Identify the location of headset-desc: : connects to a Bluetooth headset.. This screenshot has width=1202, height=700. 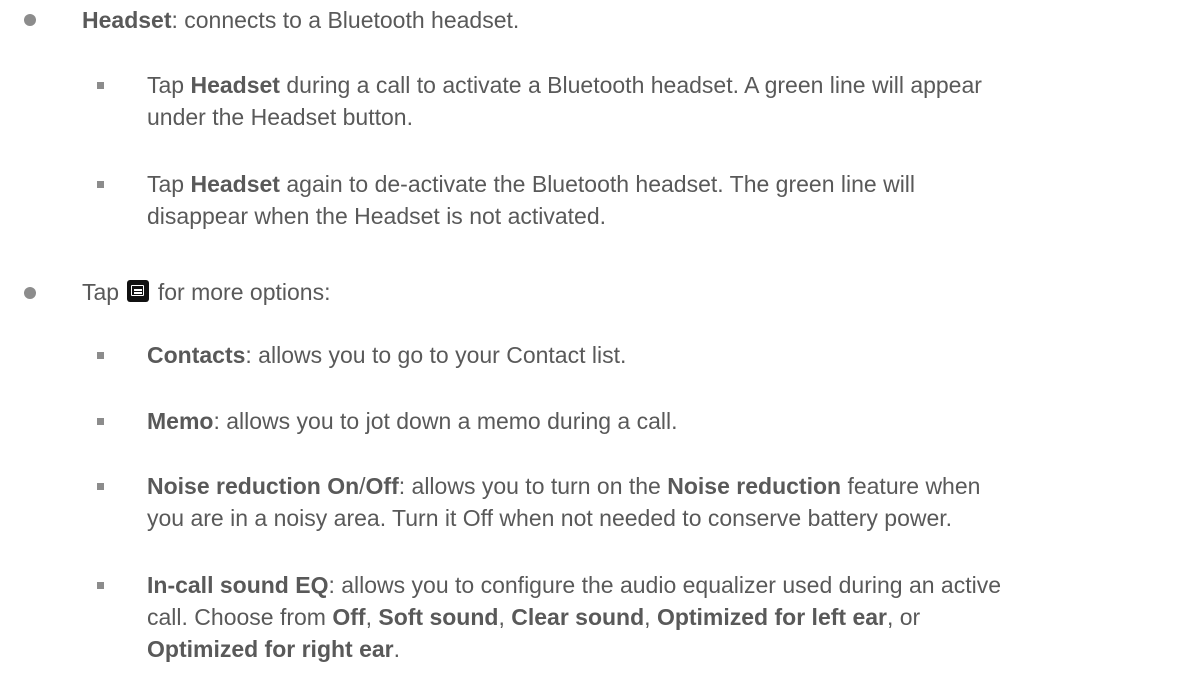
(345, 20).